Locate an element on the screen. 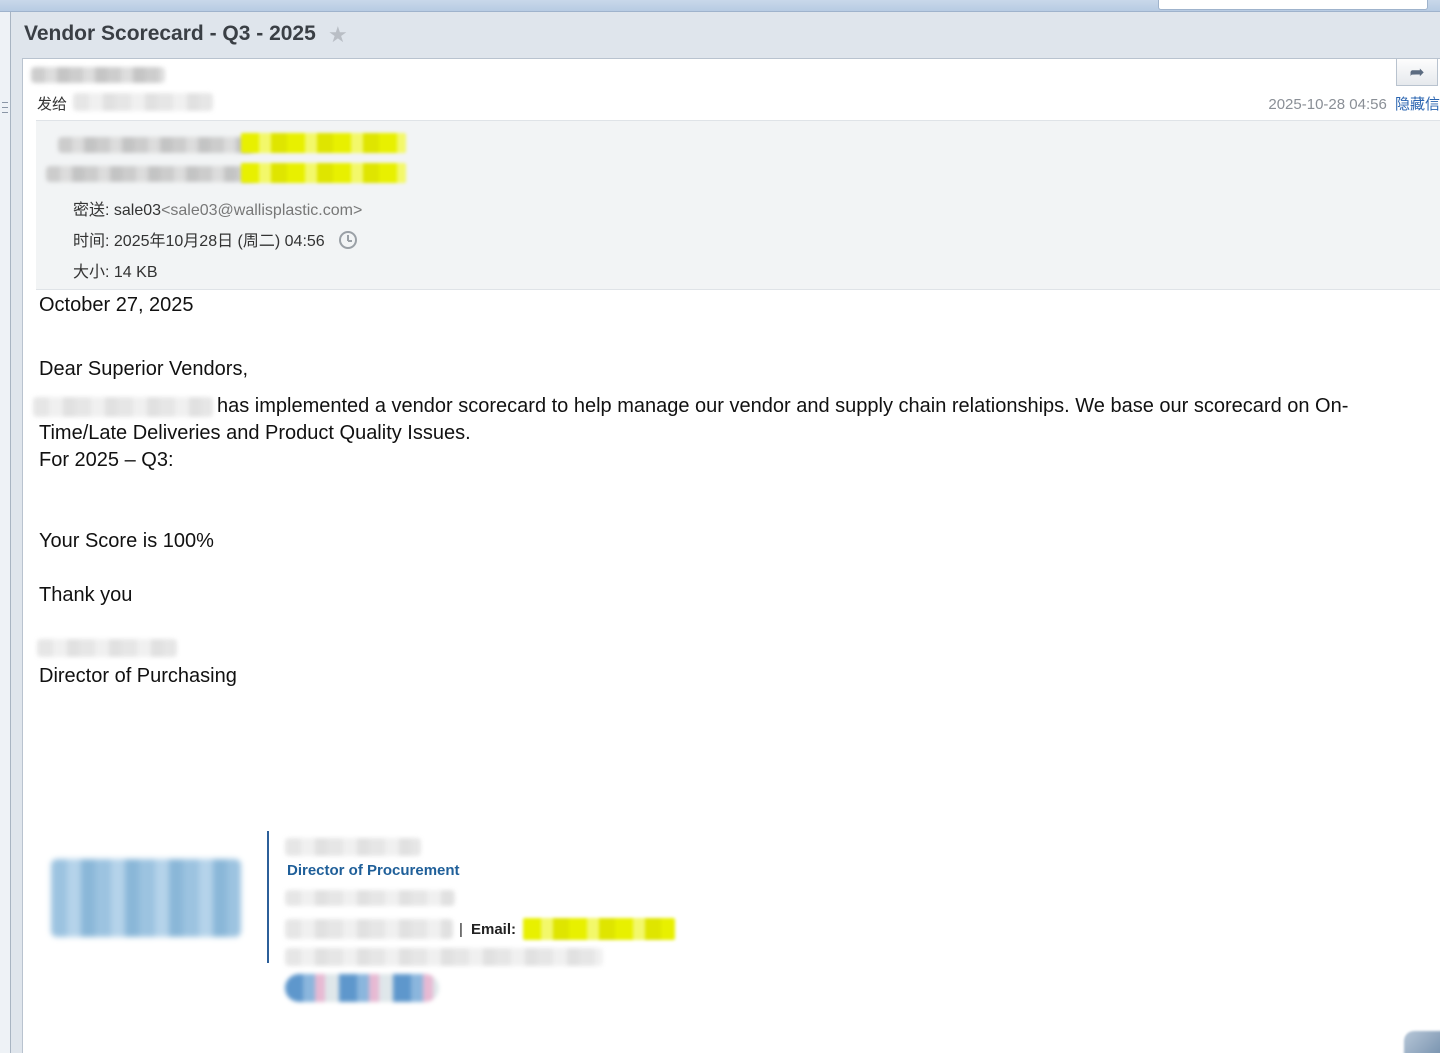  sig-email-redacted is located at coordinates (599, 929).